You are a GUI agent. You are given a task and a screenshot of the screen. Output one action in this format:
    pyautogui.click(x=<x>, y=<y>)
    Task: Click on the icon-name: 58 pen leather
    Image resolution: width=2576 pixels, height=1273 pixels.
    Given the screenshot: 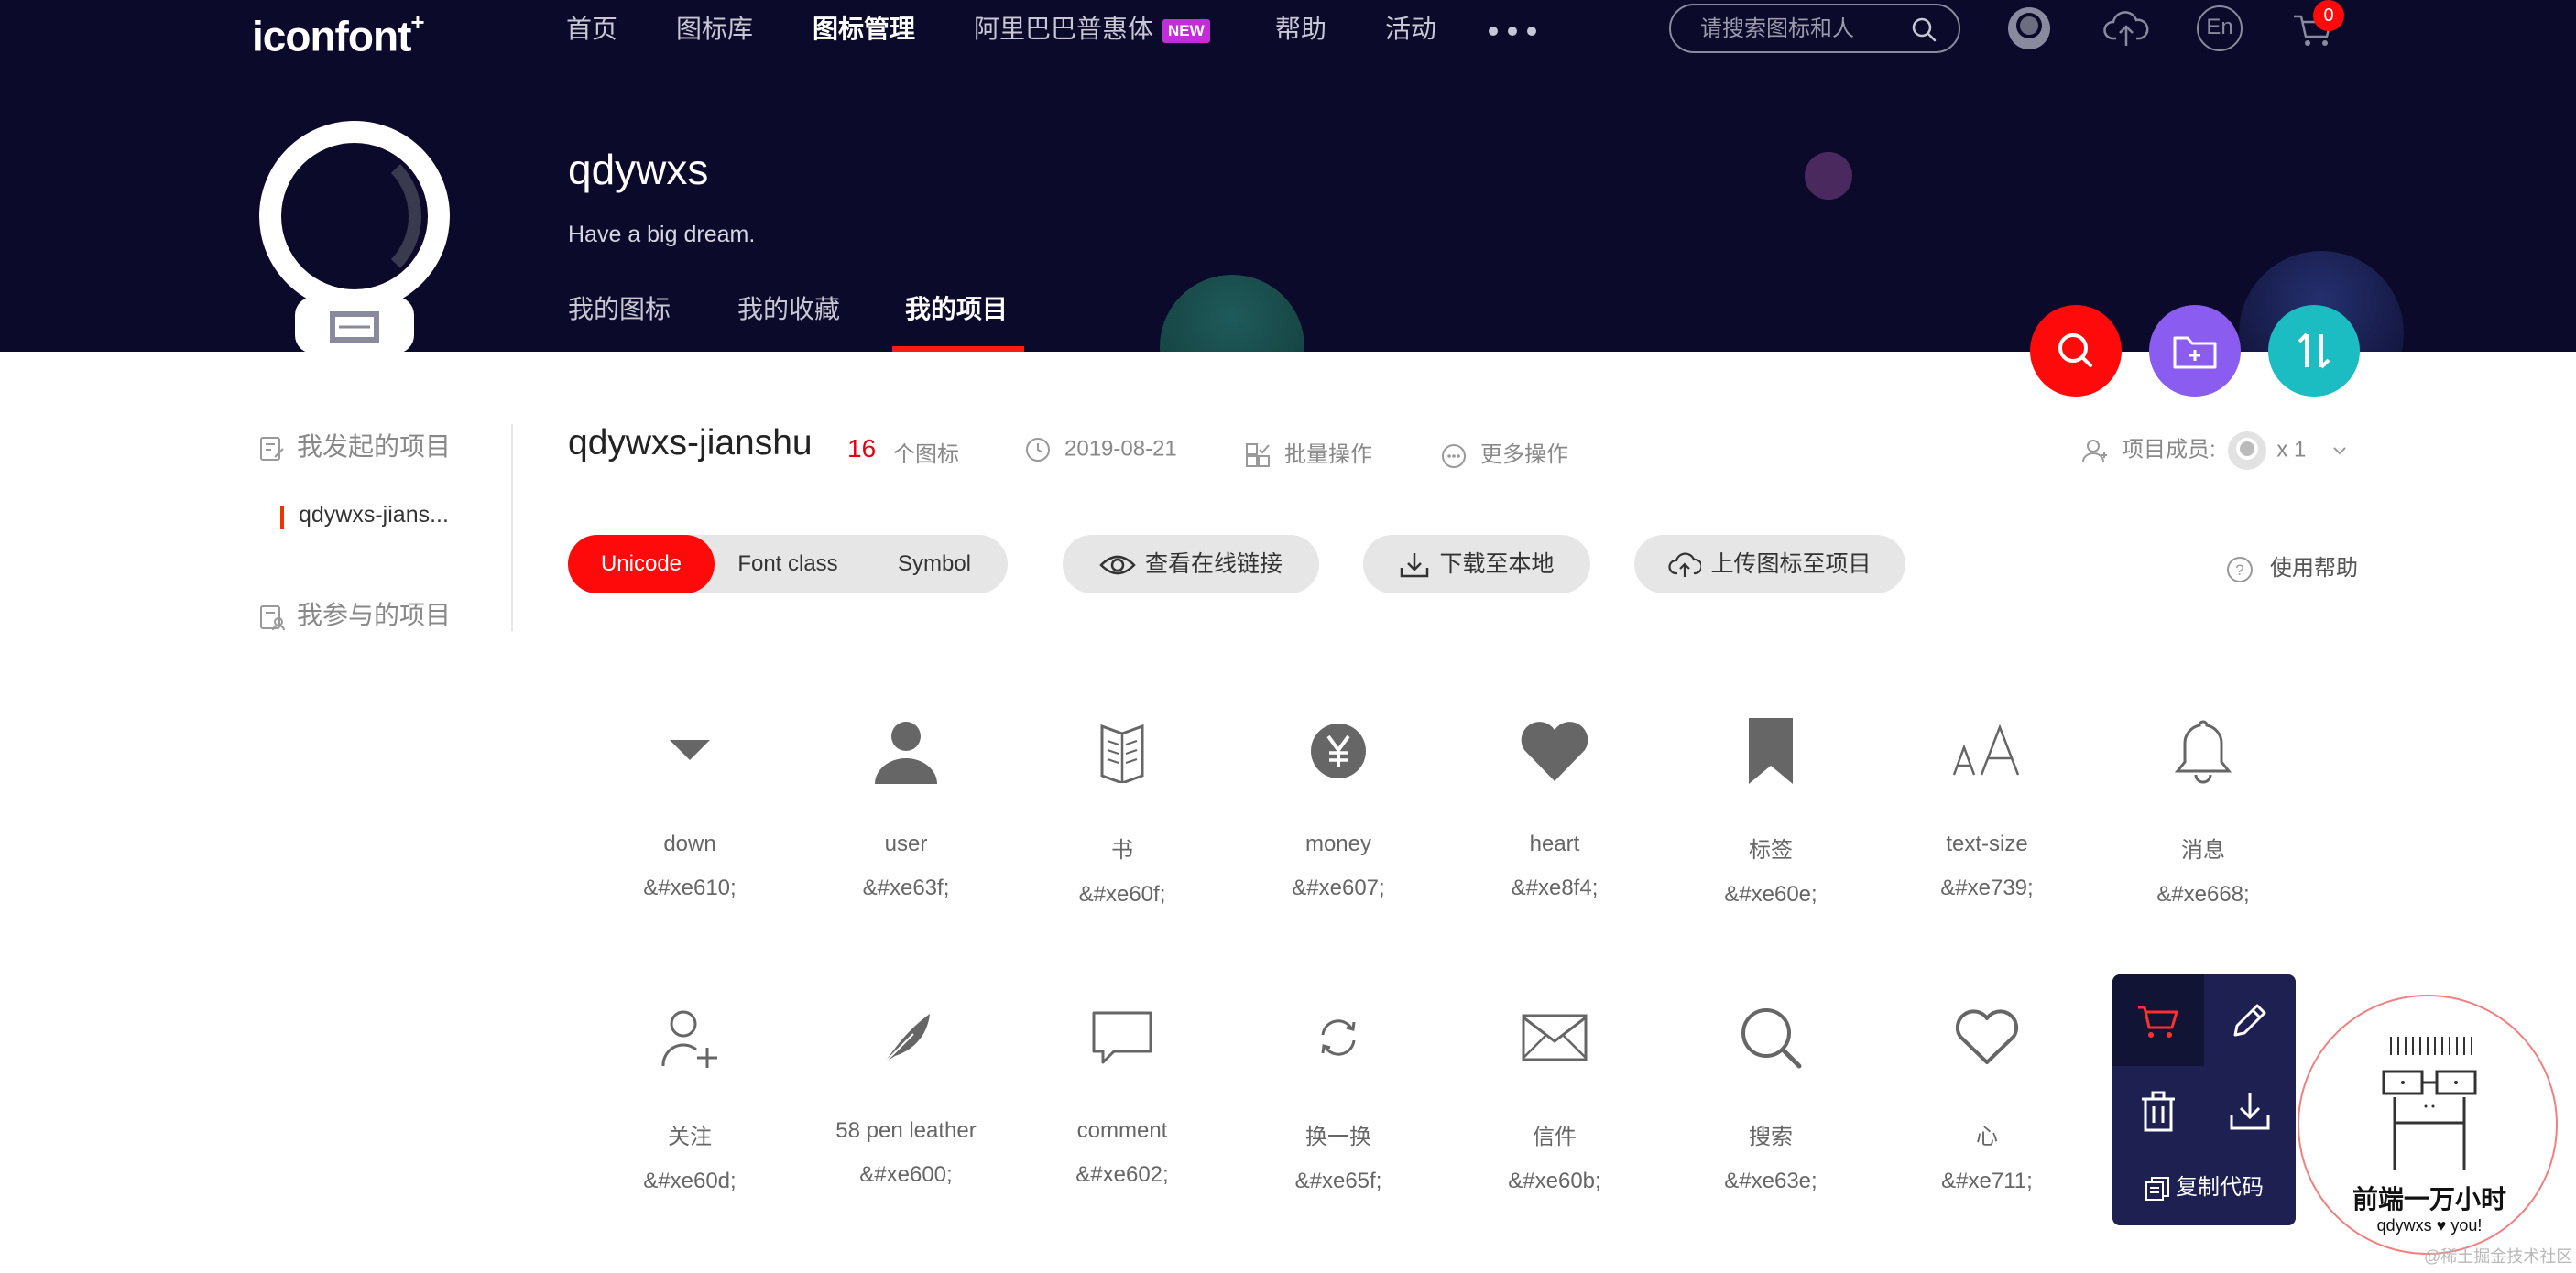 What is the action you would take?
    pyautogui.click(x=906, y=1130)
    